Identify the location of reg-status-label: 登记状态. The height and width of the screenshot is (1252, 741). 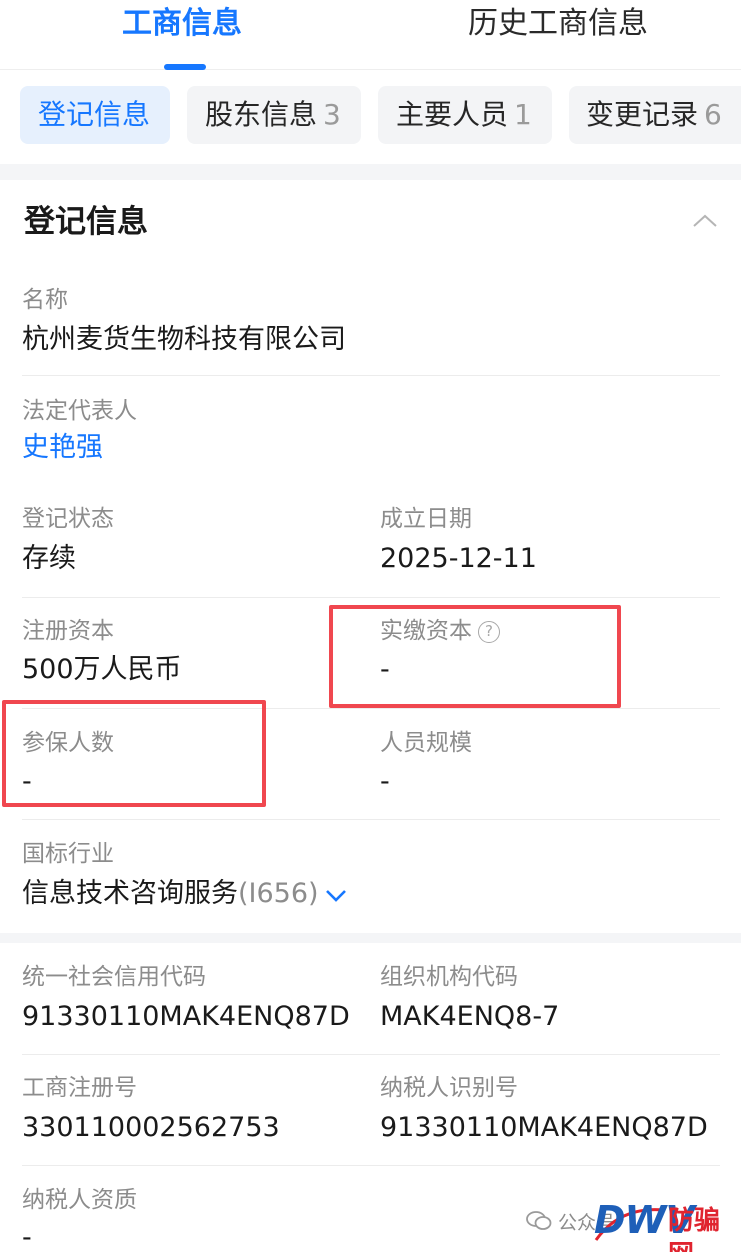
(68, 519).